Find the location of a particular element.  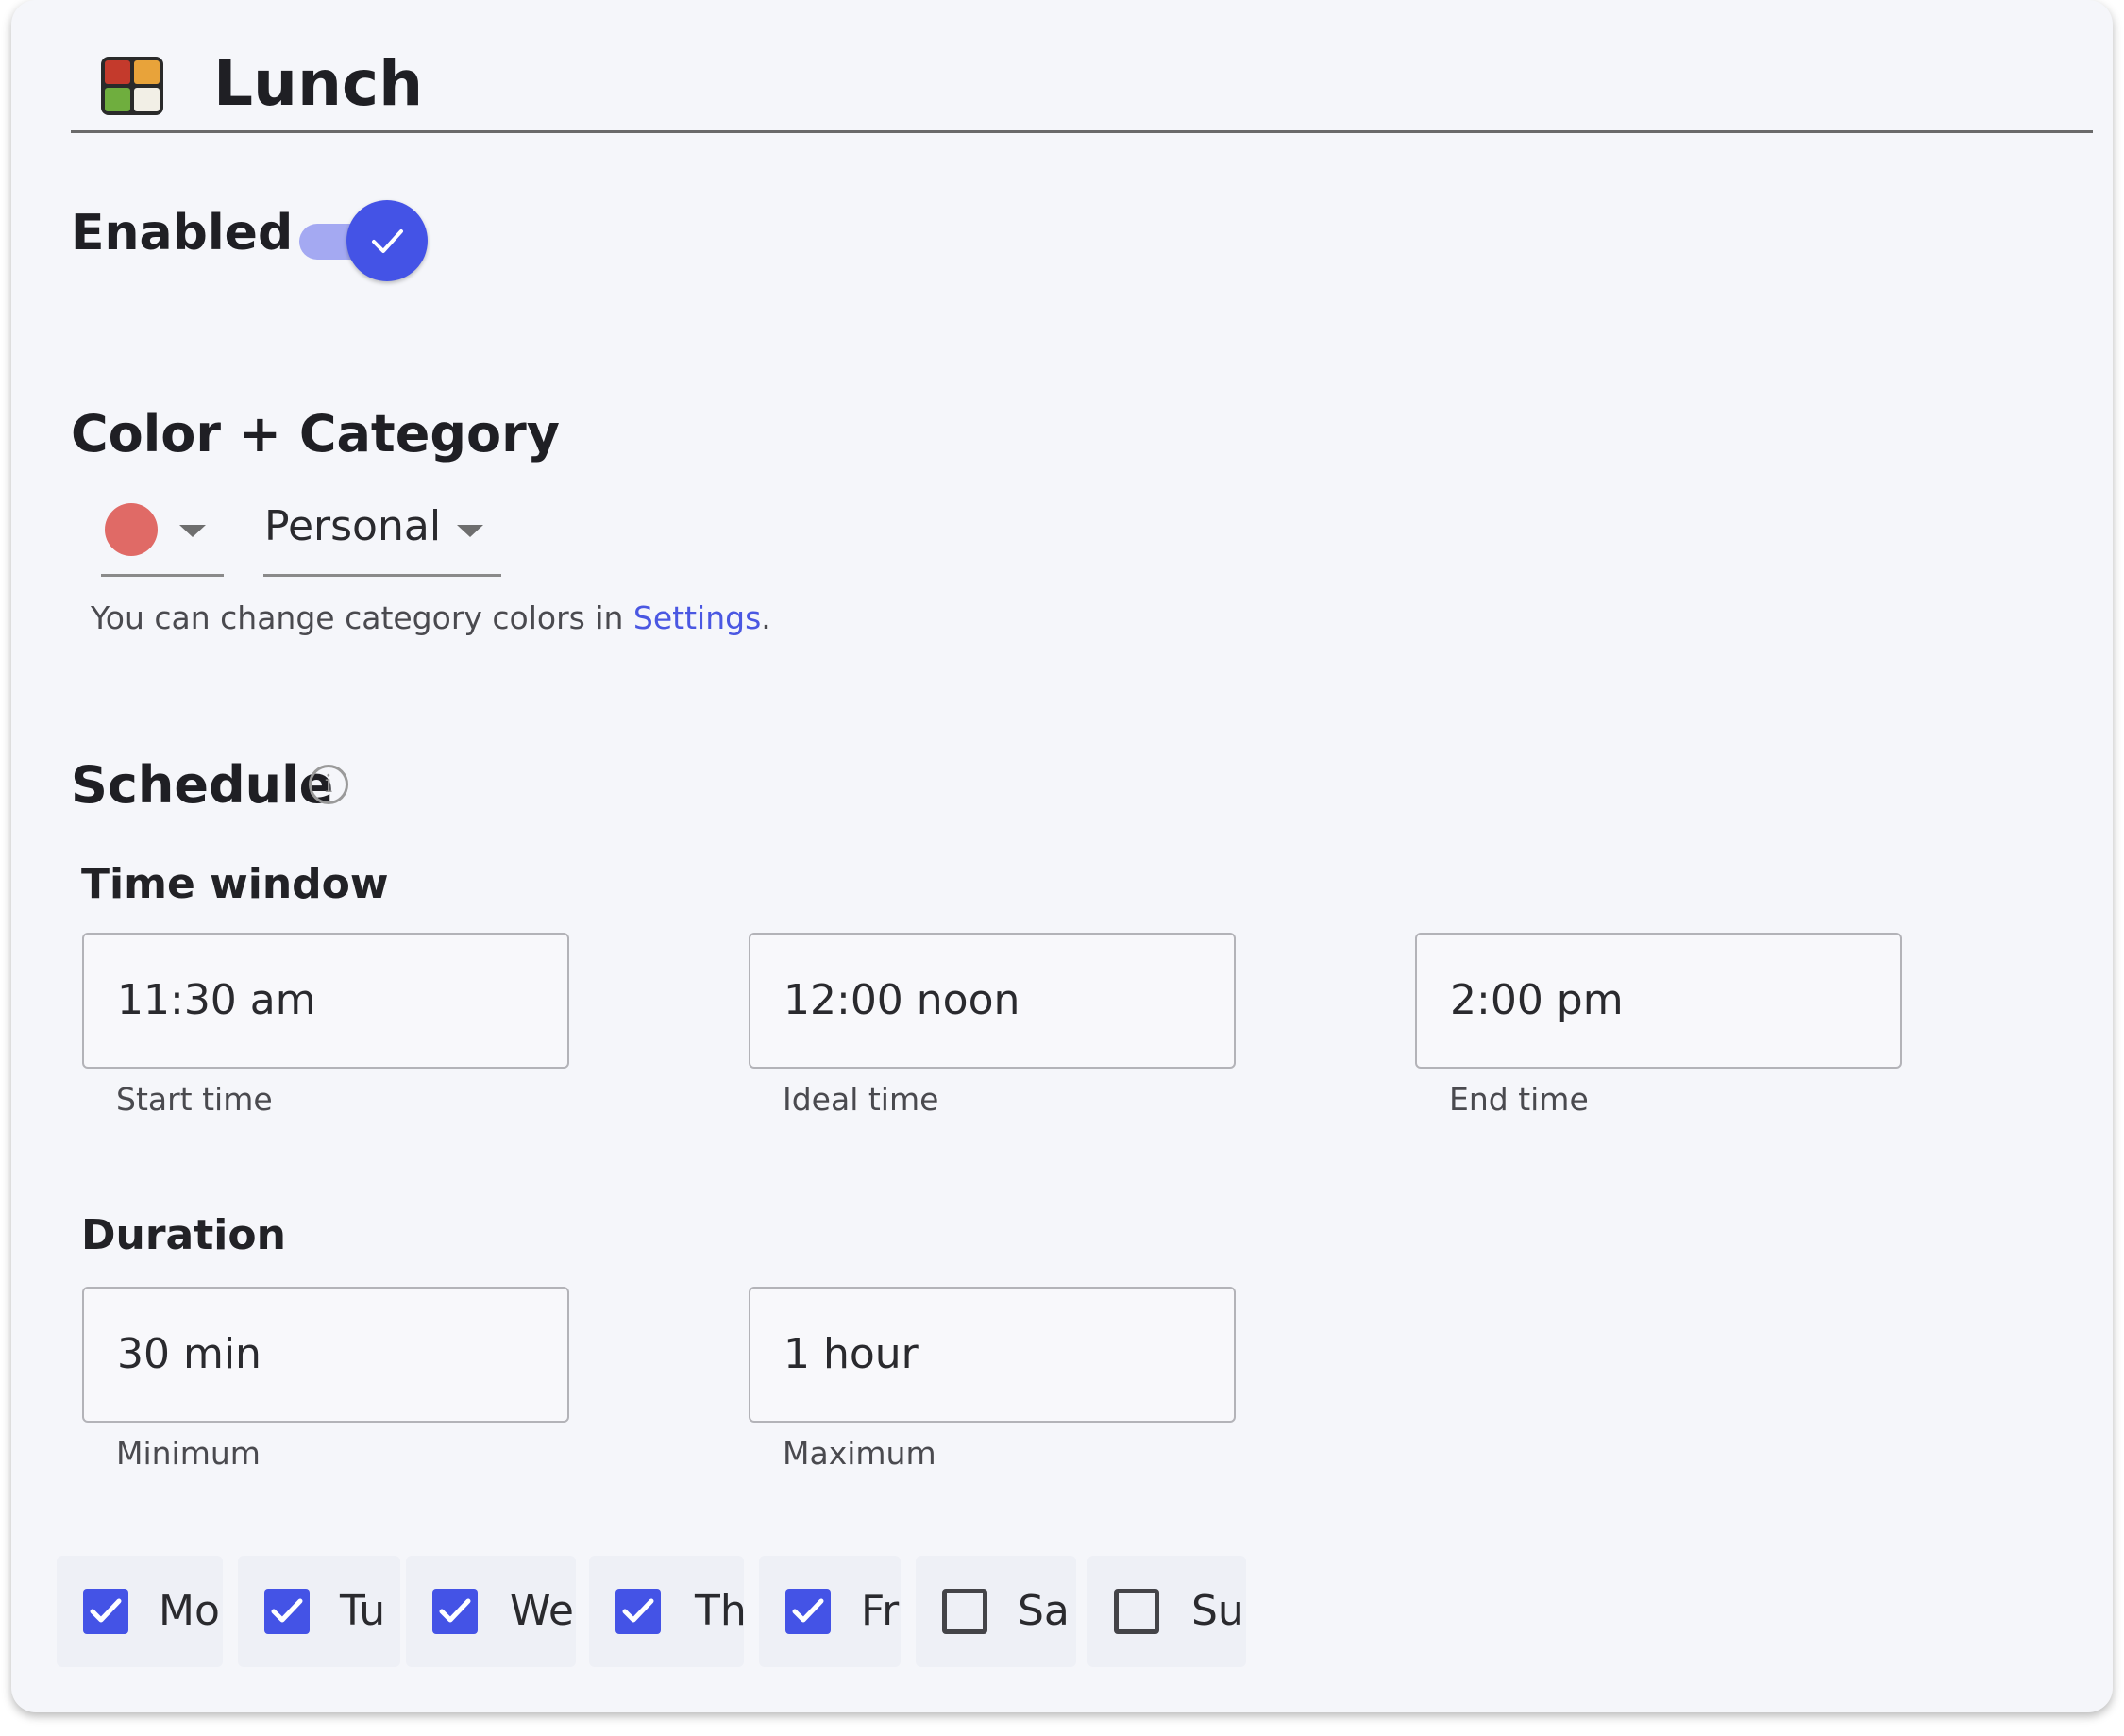

day-checkbox-sunday: Su is located at coordinates (1166, 1611).